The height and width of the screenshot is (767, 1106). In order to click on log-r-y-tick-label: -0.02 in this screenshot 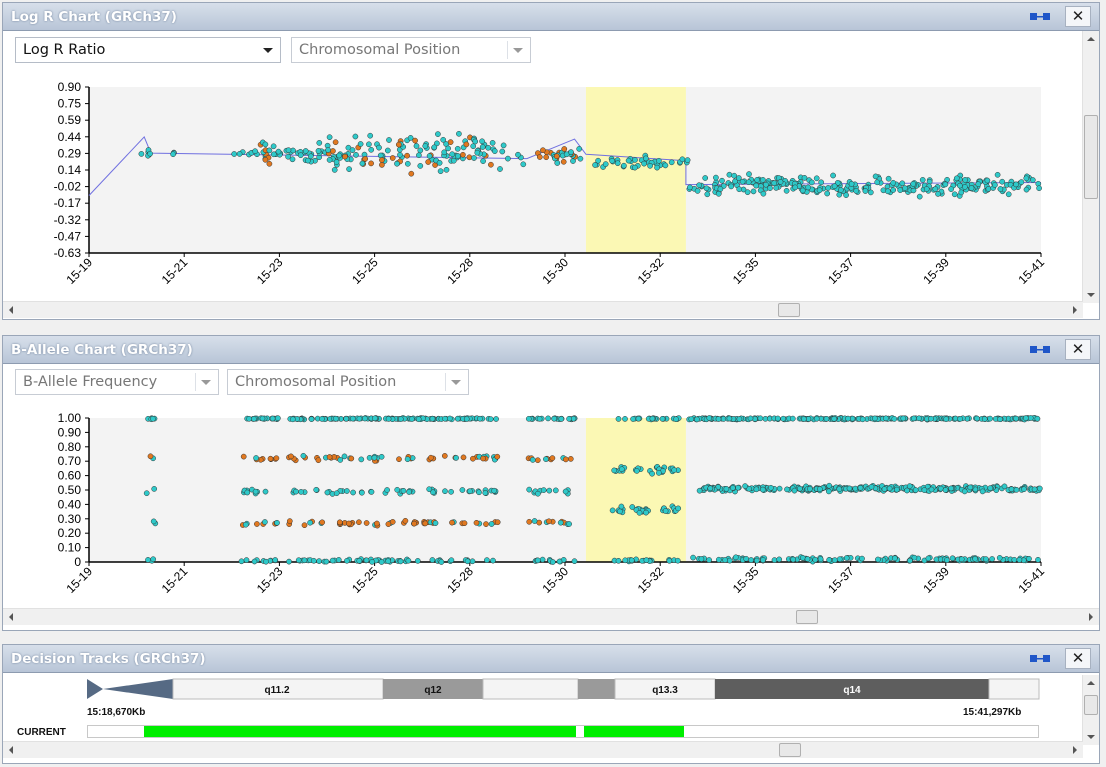, I will do `click(68, 187)`.